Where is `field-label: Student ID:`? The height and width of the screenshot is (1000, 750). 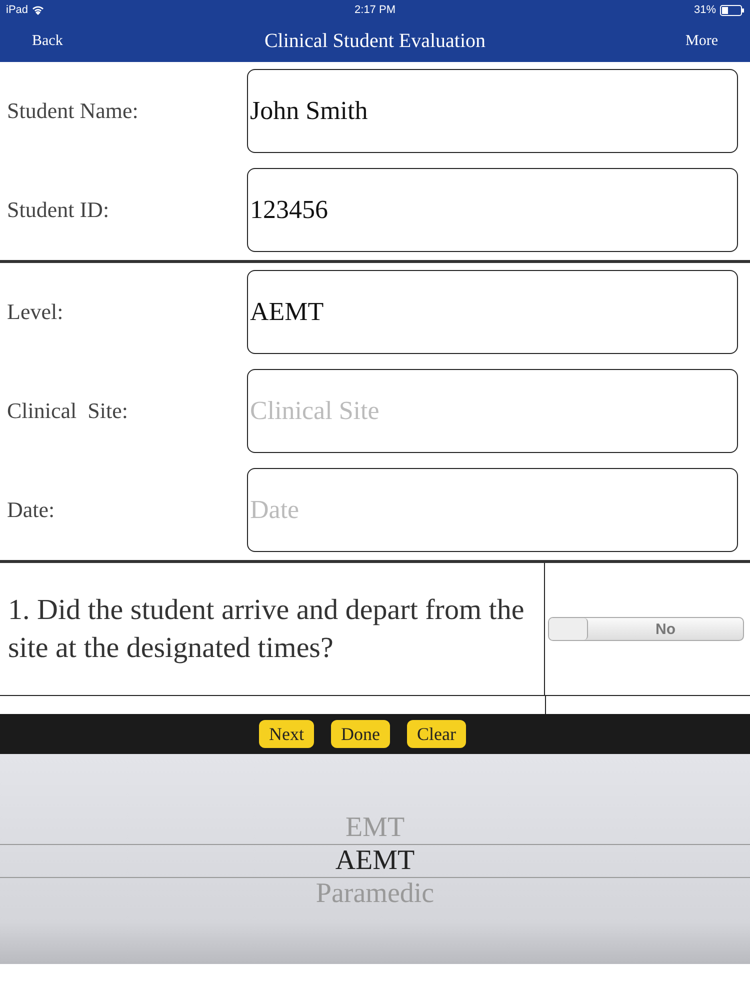 field-label: Student ID: is located at coordinates (58, 210).